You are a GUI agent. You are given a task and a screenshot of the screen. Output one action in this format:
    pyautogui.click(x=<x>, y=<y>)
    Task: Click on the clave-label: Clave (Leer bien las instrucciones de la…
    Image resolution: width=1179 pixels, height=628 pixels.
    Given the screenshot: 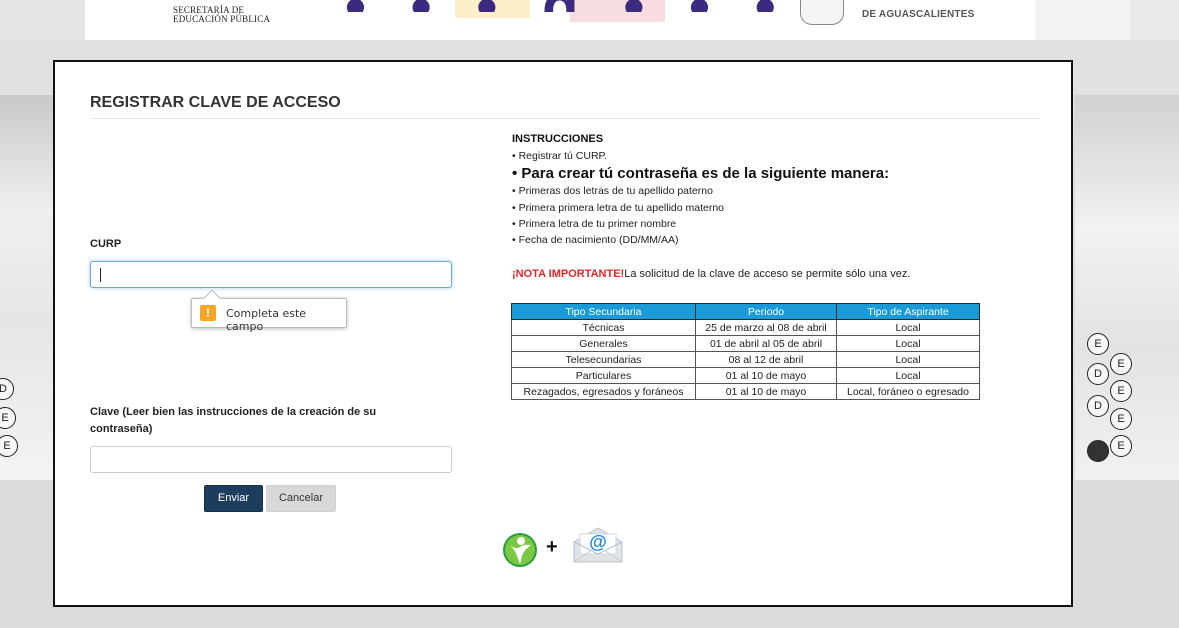 What is the action you would take?
    pyautogui.click(x=233, y=420)
    